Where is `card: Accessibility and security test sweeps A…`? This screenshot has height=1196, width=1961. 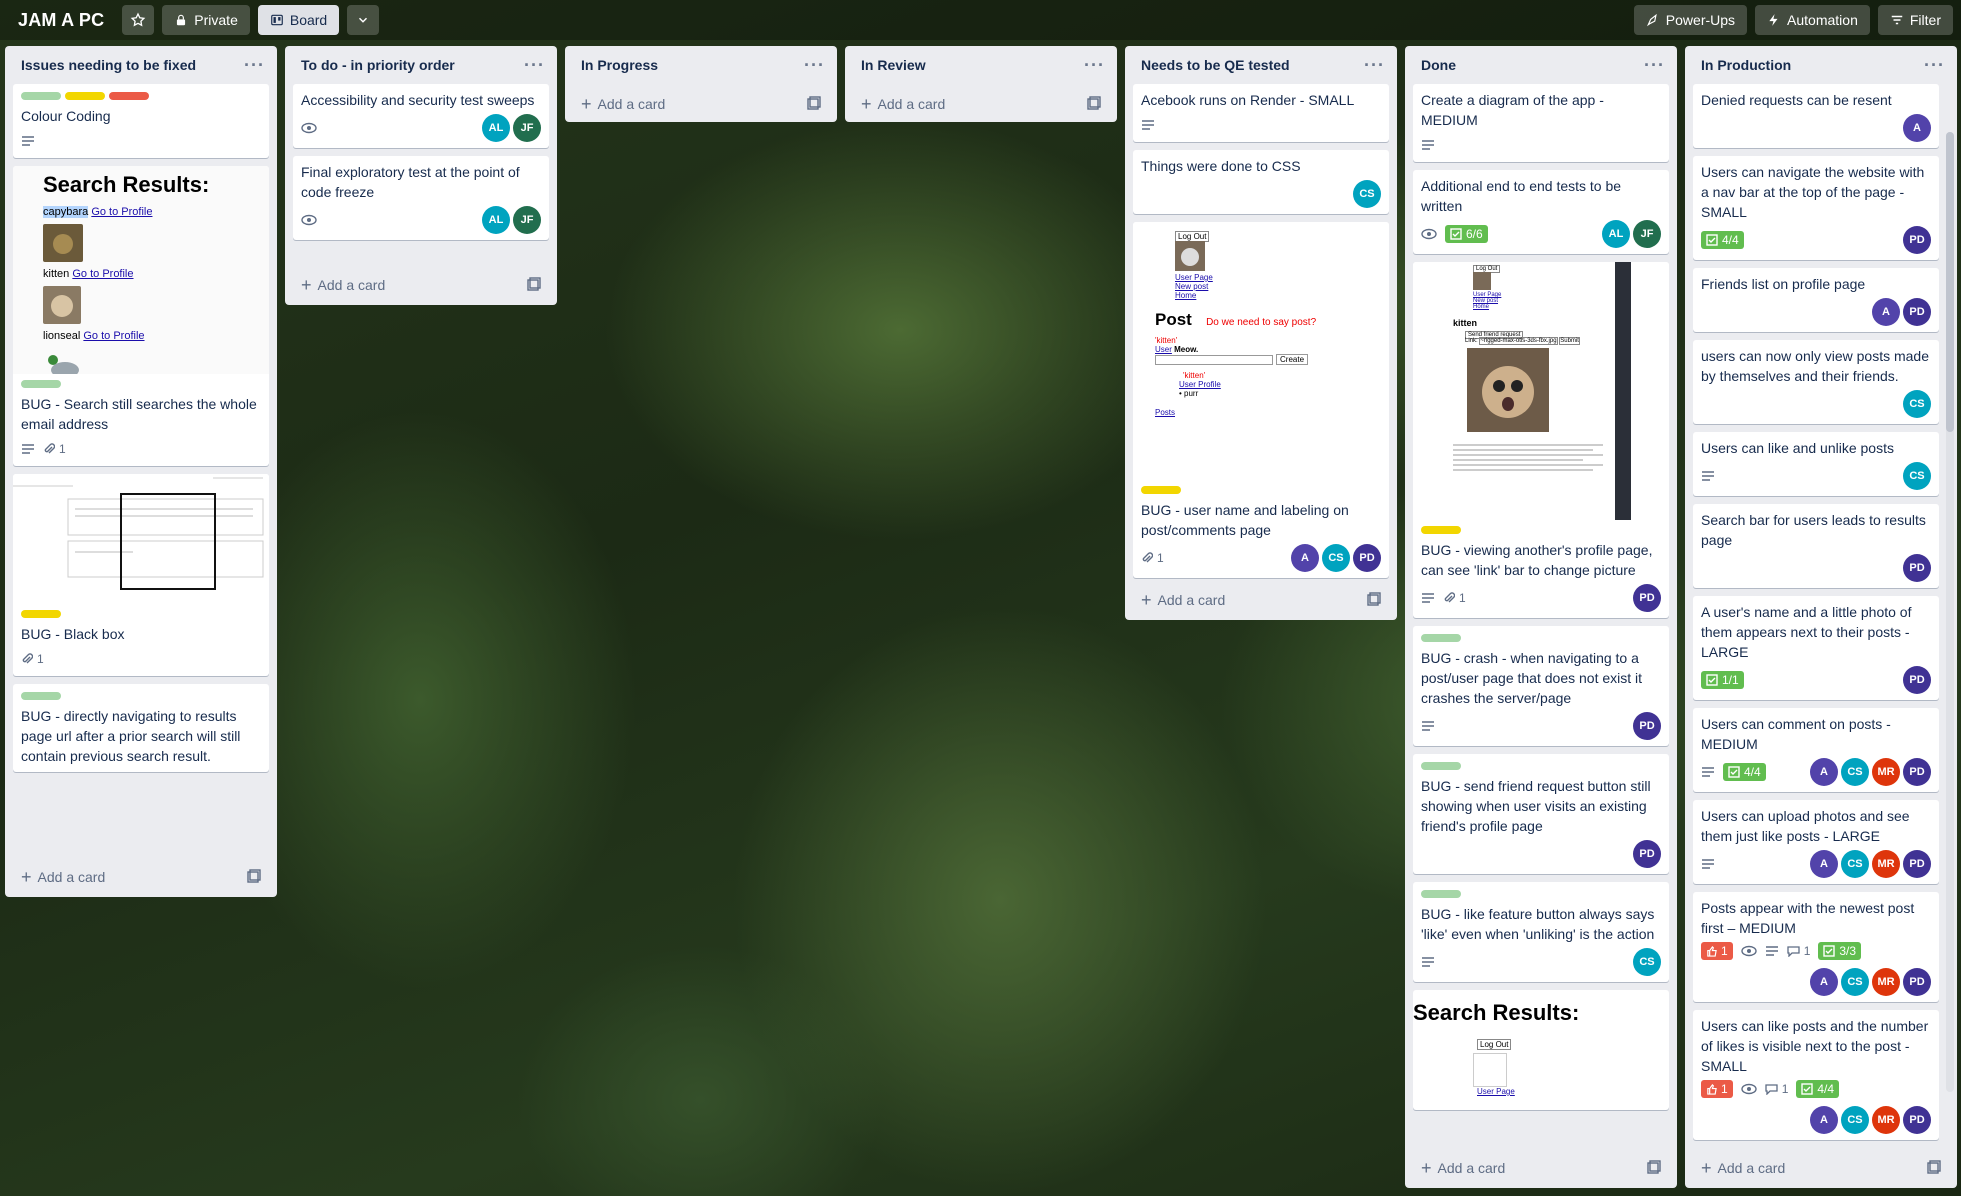
card: Accessibility and security test sweeps A… is located at coordinates (421, 116).